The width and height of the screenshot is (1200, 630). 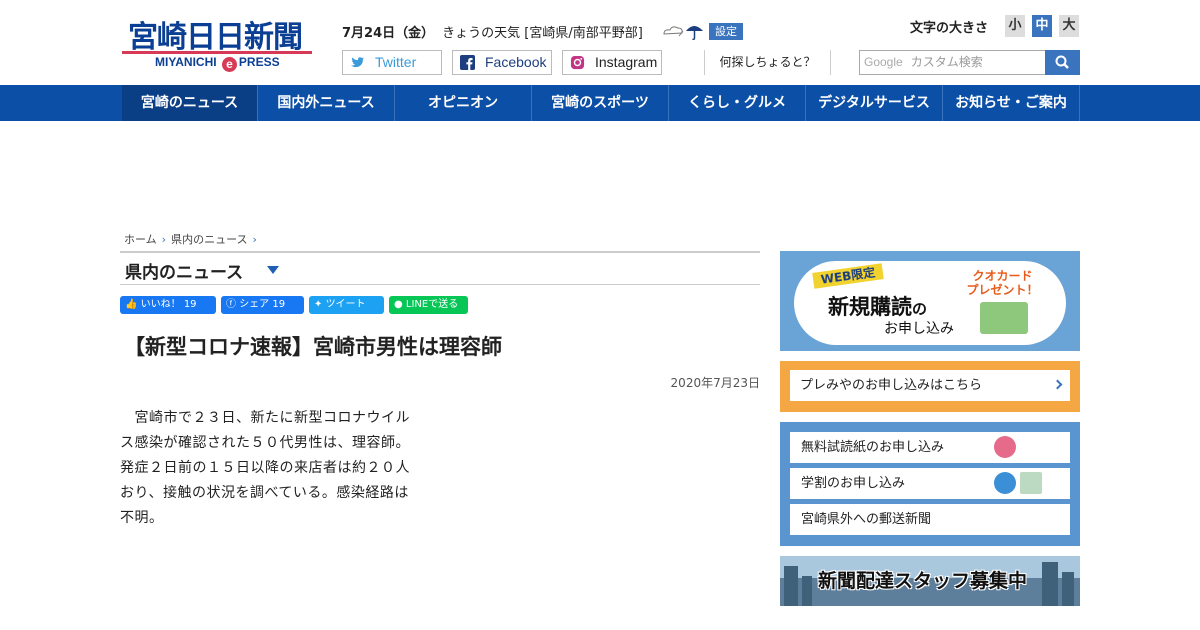 What do you see at coordinates (1057, 384) in the screenshot?
I see `chevron-right-icon` at bounding box center [1057, 384].